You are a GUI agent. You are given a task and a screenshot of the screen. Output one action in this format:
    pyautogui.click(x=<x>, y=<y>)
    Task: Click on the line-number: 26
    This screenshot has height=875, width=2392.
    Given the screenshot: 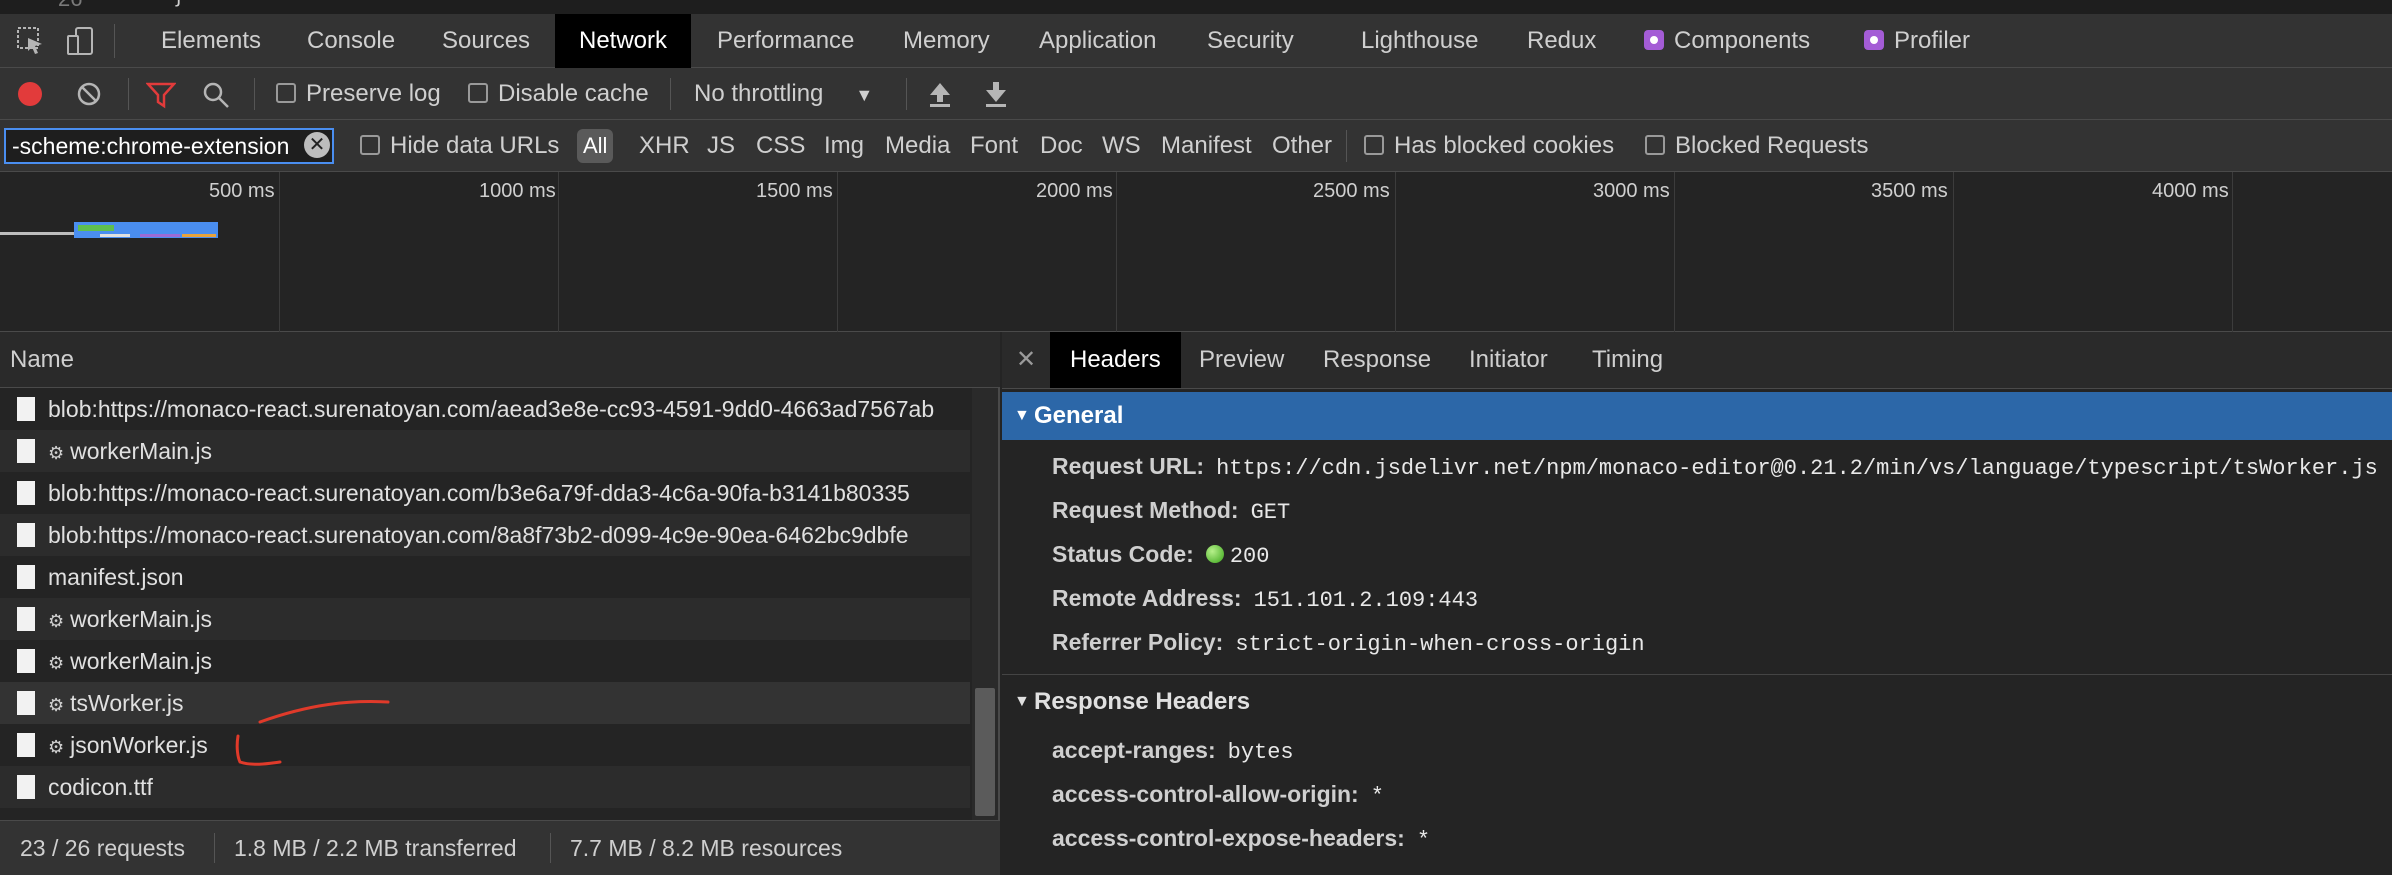 What is the action you would take?
    pyautogui.click(x=70, y=6)
    